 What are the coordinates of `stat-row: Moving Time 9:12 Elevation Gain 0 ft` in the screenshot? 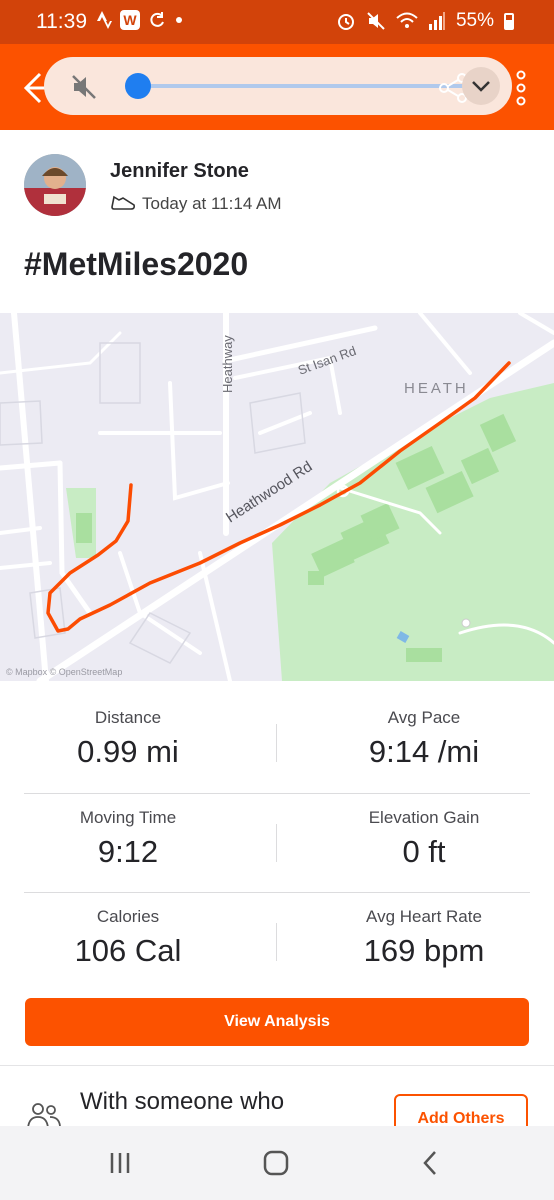 It's located at (277, 842).